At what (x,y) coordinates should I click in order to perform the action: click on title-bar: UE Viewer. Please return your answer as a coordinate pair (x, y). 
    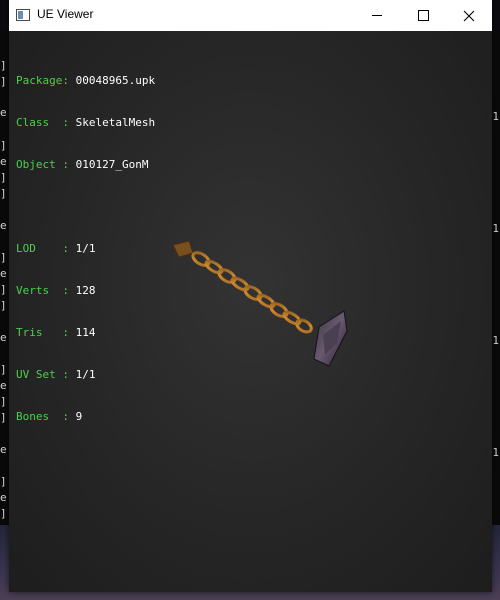
    Looking at the image, I should click on (250, 15).